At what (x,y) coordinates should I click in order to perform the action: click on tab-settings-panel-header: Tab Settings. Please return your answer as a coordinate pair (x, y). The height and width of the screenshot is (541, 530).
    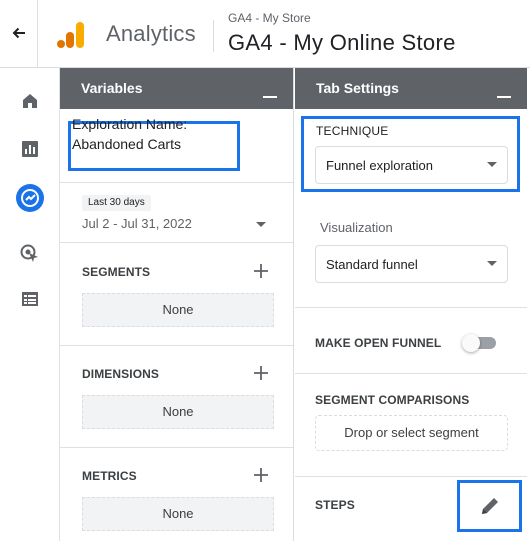
    Looking at the image, I should click on (411, 88).